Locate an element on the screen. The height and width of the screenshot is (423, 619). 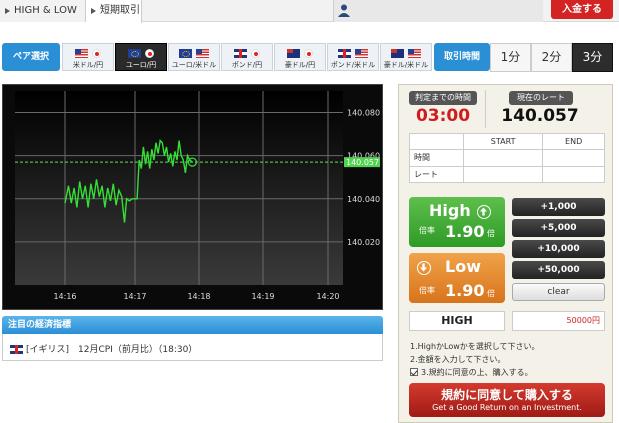
x-tick-label: 14:17 is located at coordinates (134, 296).